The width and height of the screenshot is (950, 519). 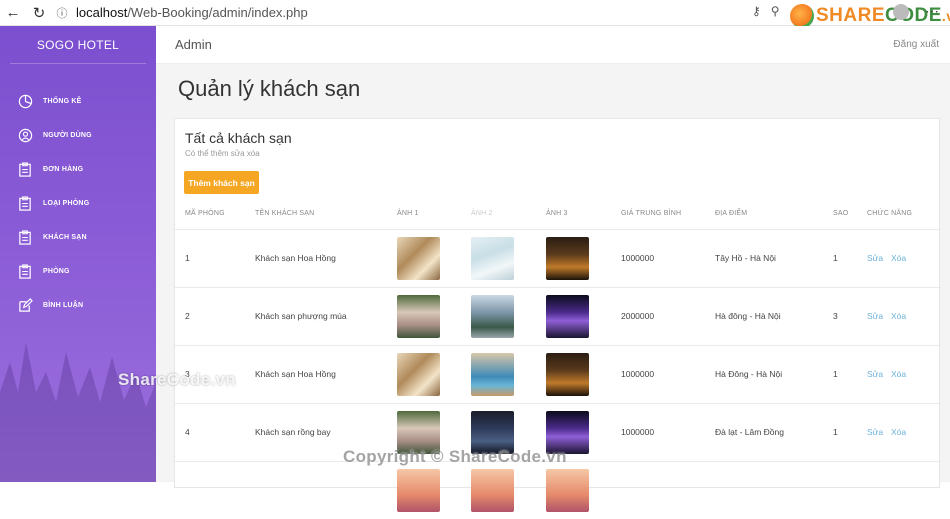 What do you see at coordinates (56, 271) in the screenshot?
I see `sidebar-item-label: PHÒNG` at bounding box center [56, 271].